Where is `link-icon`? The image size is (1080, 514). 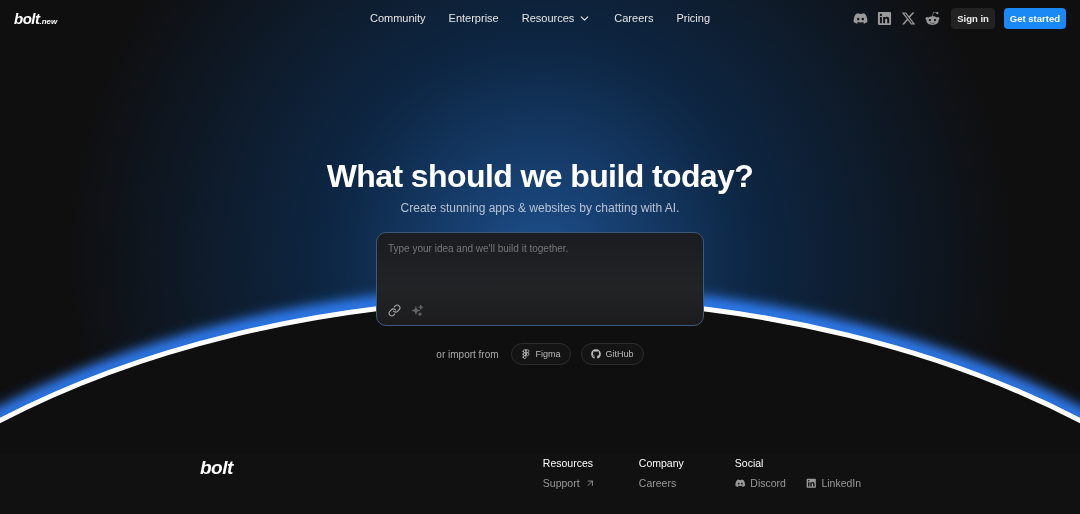
link-icon is located at coordinates (394, 311).